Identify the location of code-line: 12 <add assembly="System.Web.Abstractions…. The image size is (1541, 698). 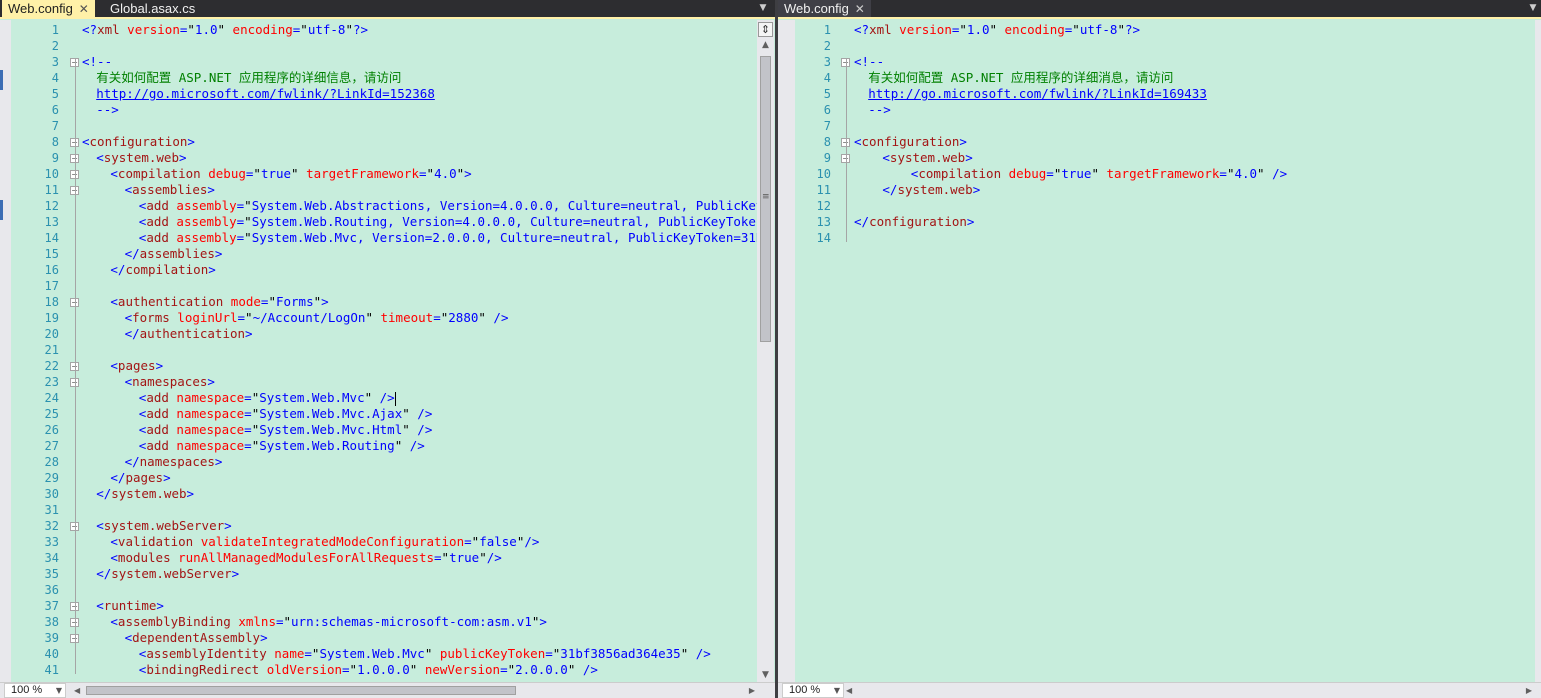
(384, 206).